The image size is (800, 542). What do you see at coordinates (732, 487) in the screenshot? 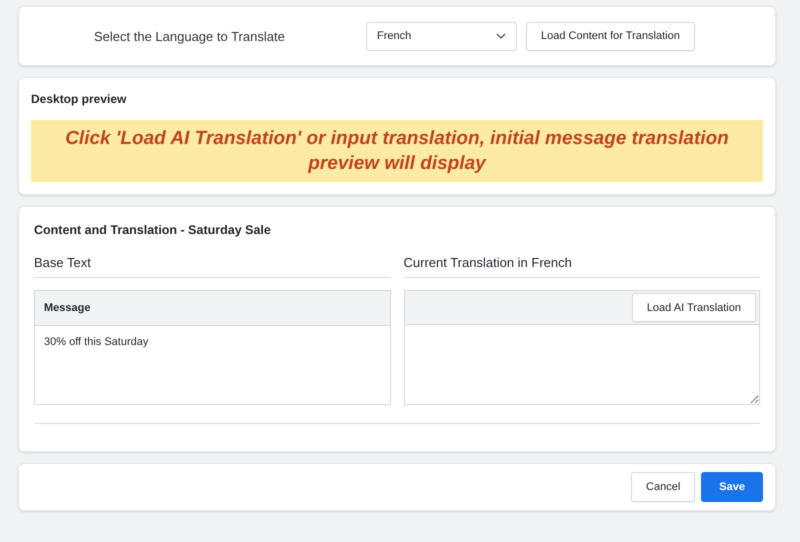
I see `save-button: Save` at bounding box center [732, 487].